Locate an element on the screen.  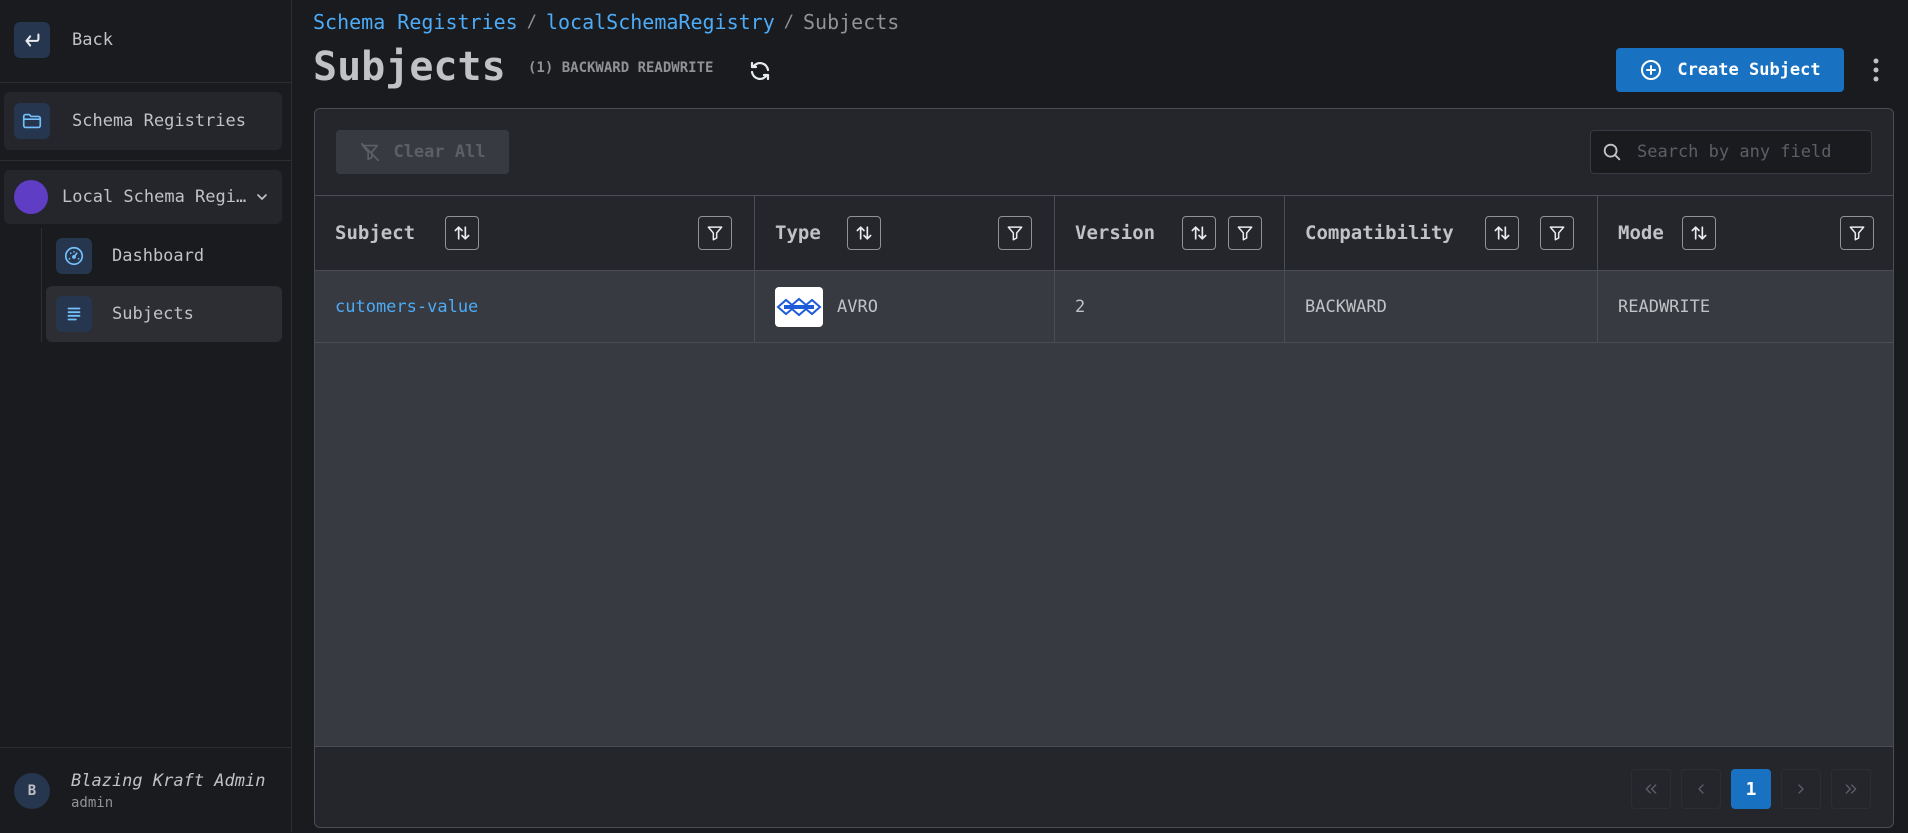
back-arrow-icon is located at coordinates (32, 40).